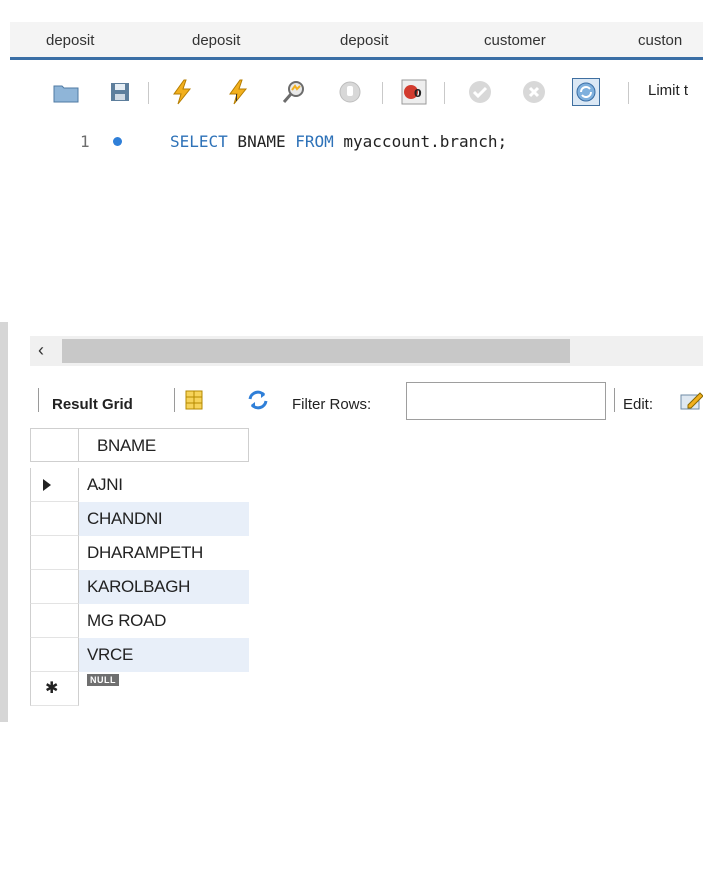 The width and height of the screenshot is (703, 884). Describe the element at coordinates (586, 92) in the screenshot. I see `autocommit-icon` at that location.